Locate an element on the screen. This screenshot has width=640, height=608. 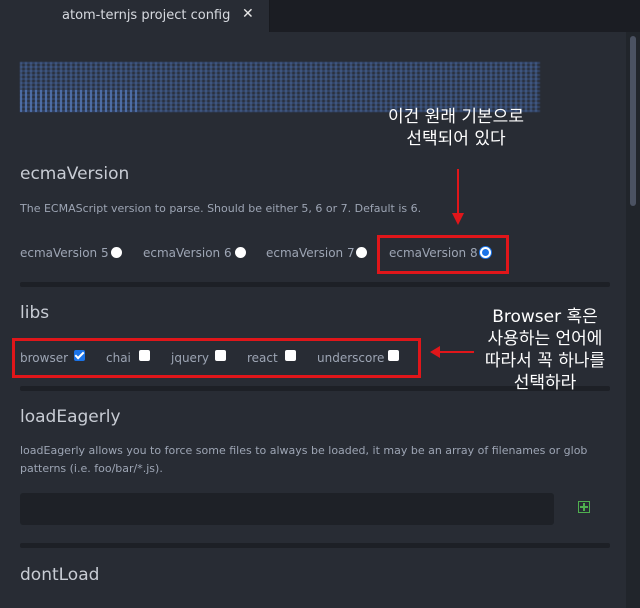
close-icon: ✕ is located at coordinates (248, 14).